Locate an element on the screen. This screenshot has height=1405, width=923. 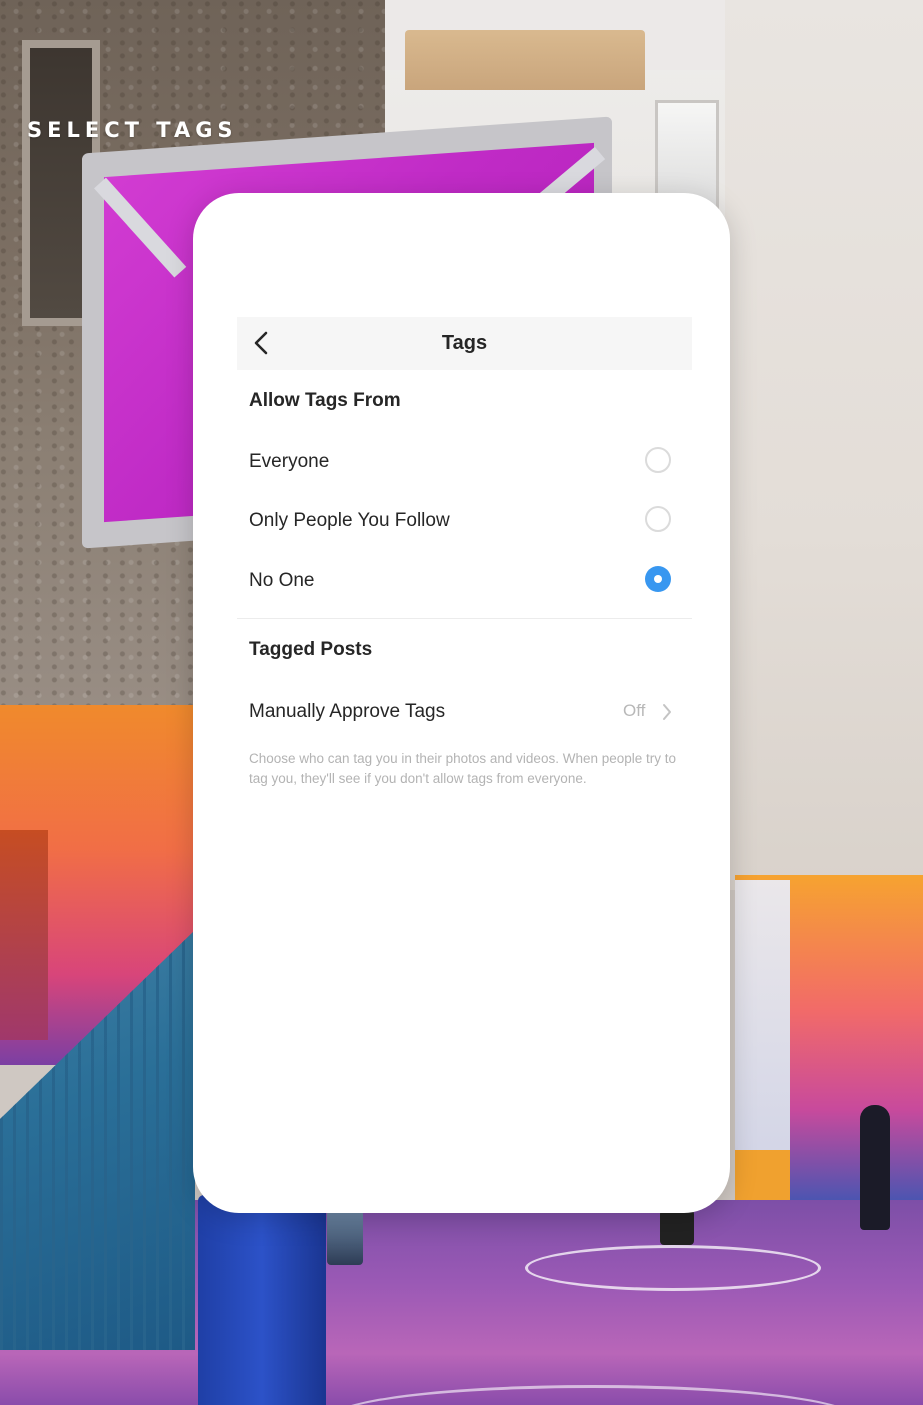
nav-bar: Tags is located at coordinates (464, 343).